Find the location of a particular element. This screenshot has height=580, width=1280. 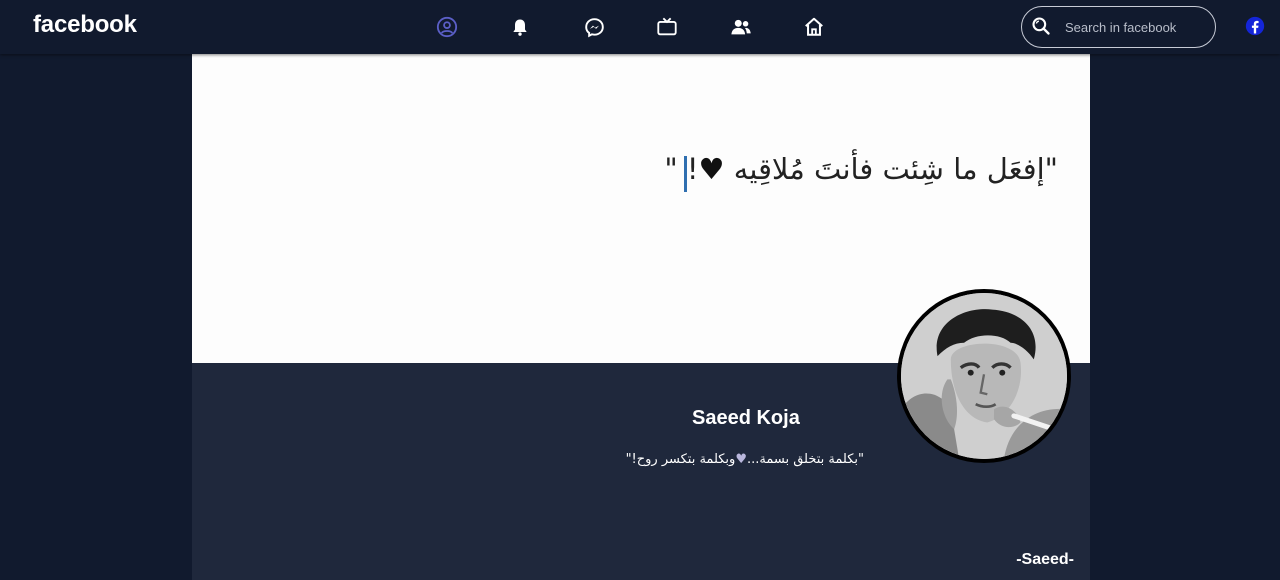

search-box is located at coordinates (1118, 27).